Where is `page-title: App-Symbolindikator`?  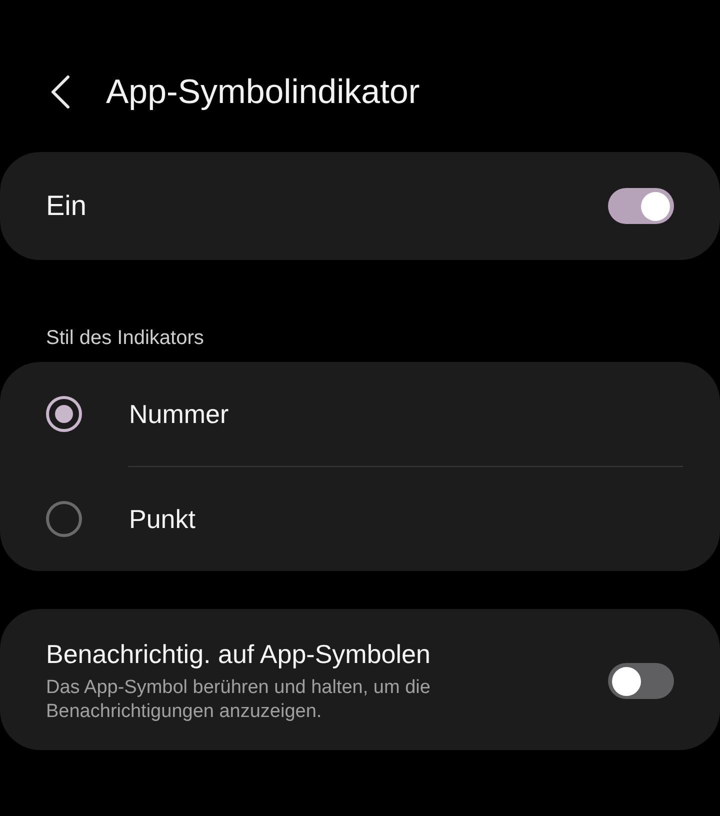
page-title: App-Symbolindikator is located at coordinates (263, 92).